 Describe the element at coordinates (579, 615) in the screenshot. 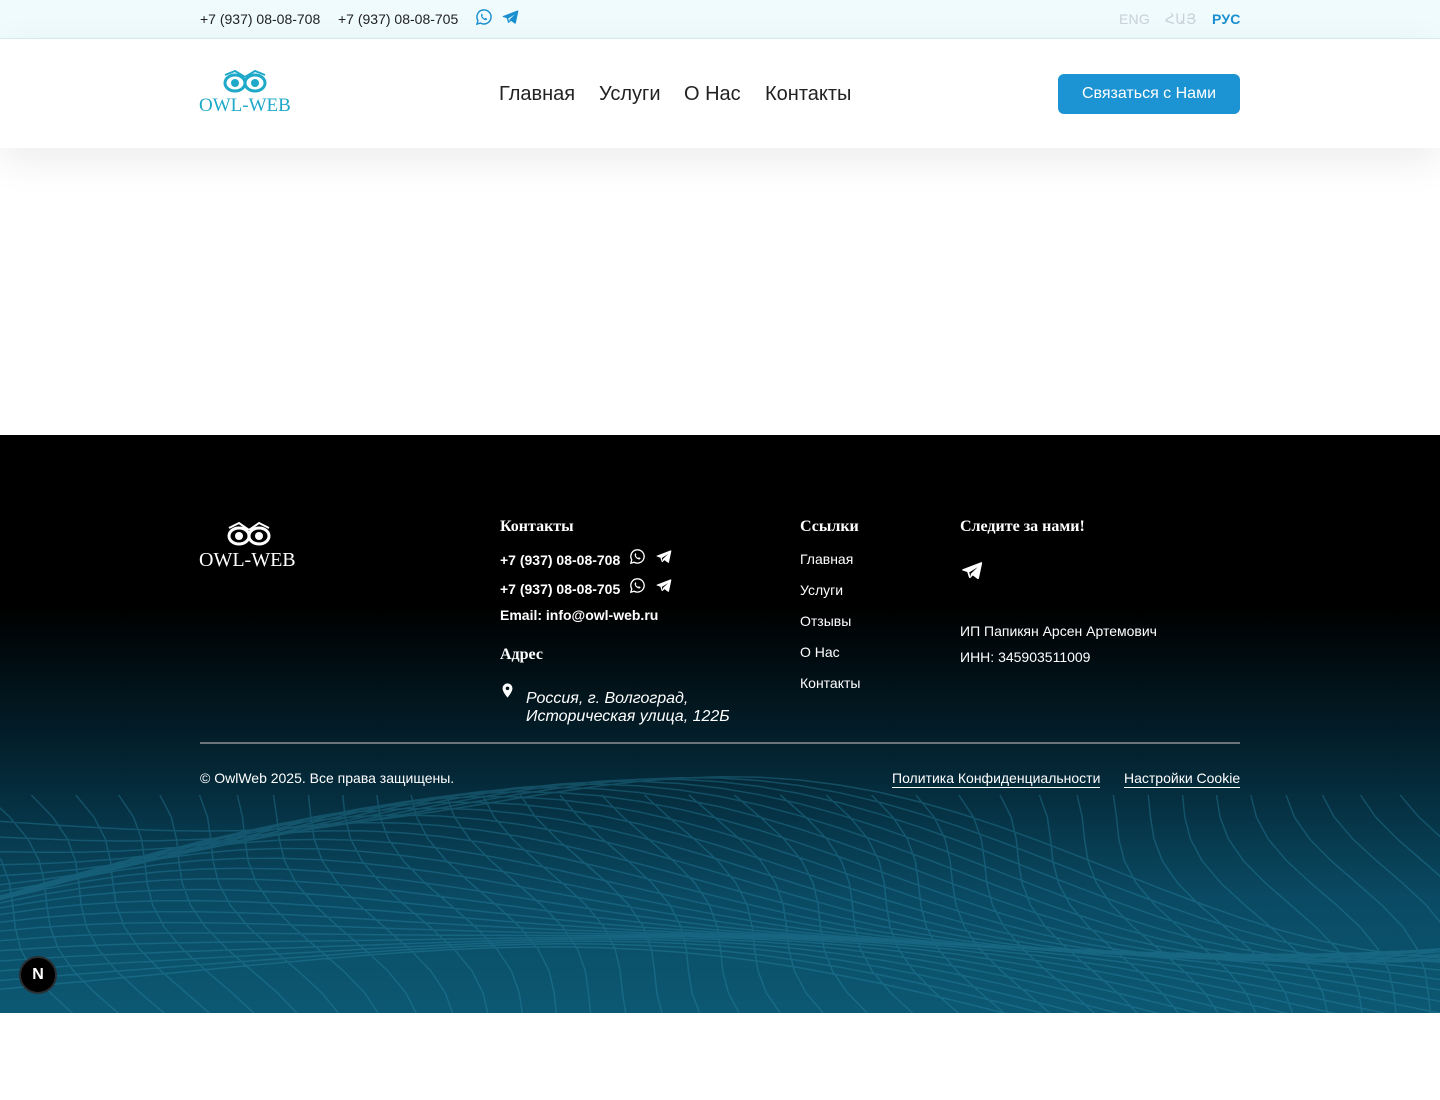

I see `footer-email: Email: info@owl-web.ru` at that location.